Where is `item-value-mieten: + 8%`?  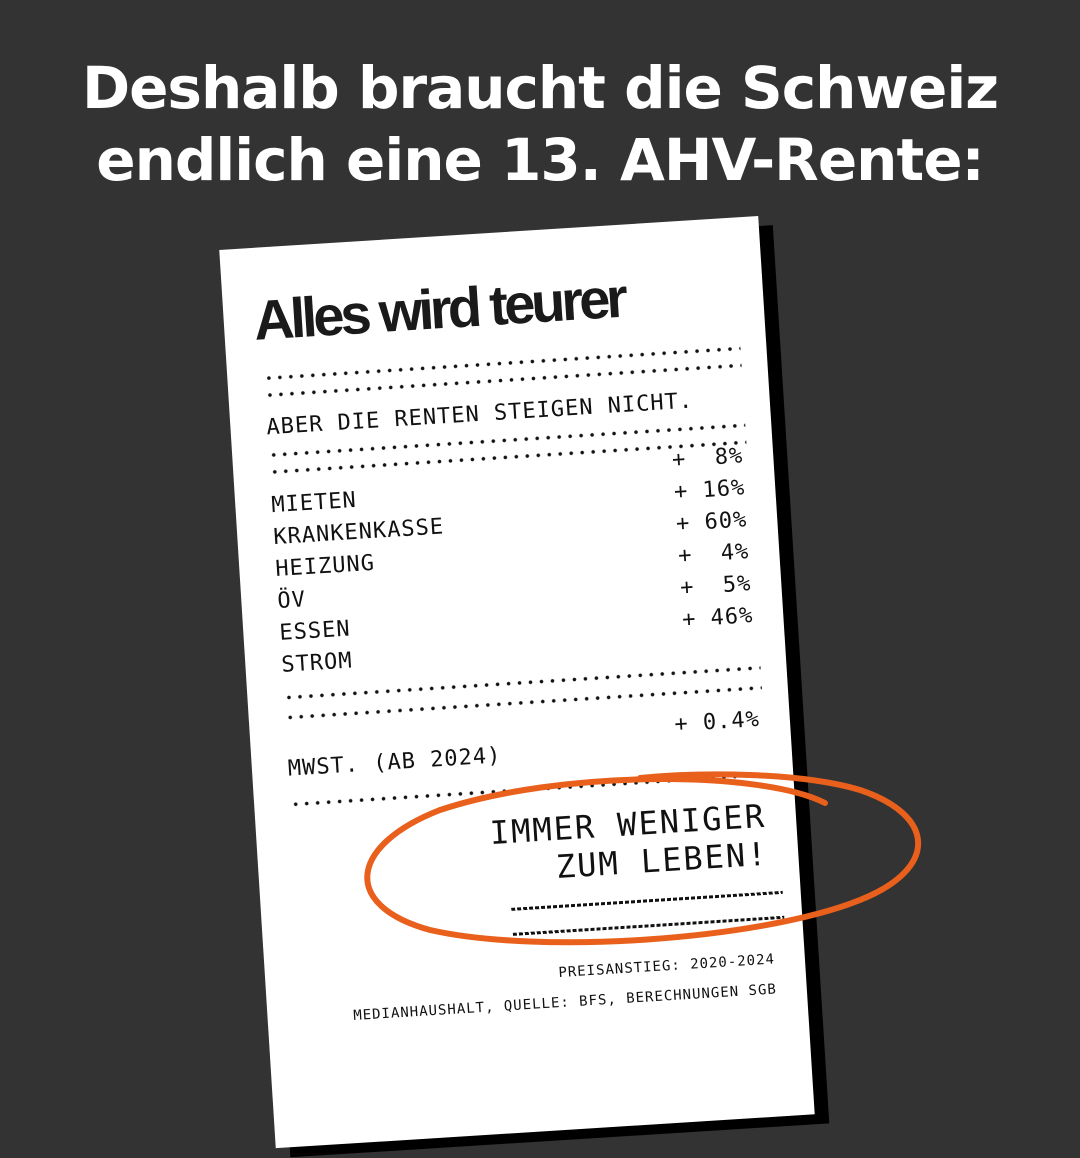 item-value-mieten: + 8% is located at coordinates (708, 458).